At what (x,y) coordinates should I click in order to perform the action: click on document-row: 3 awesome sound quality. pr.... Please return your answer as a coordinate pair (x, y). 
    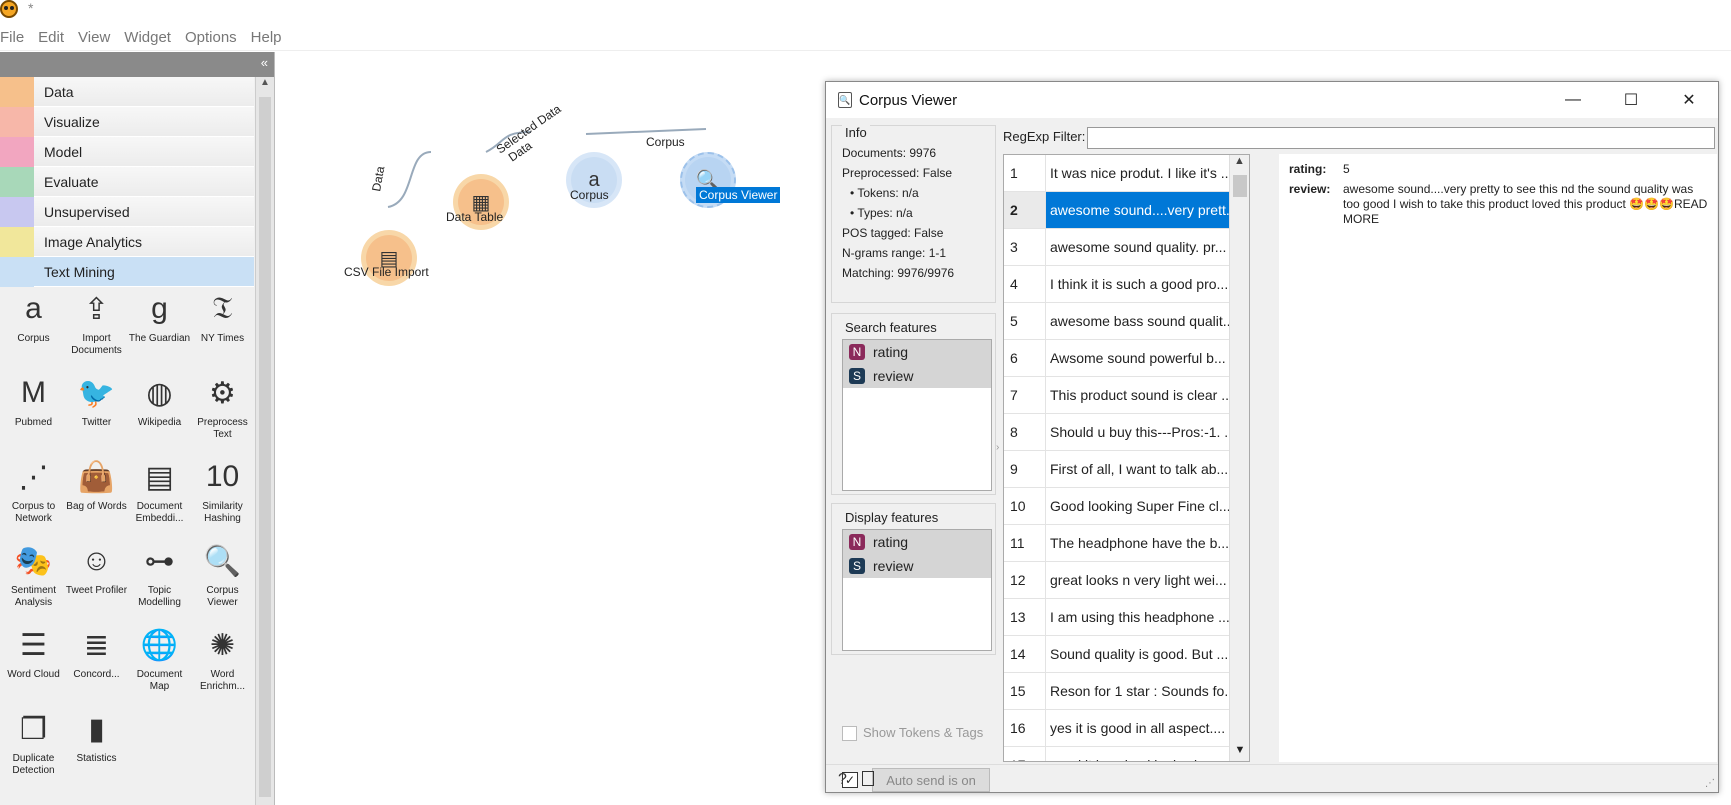
    Looking at the image, I should click on (1126, 247).